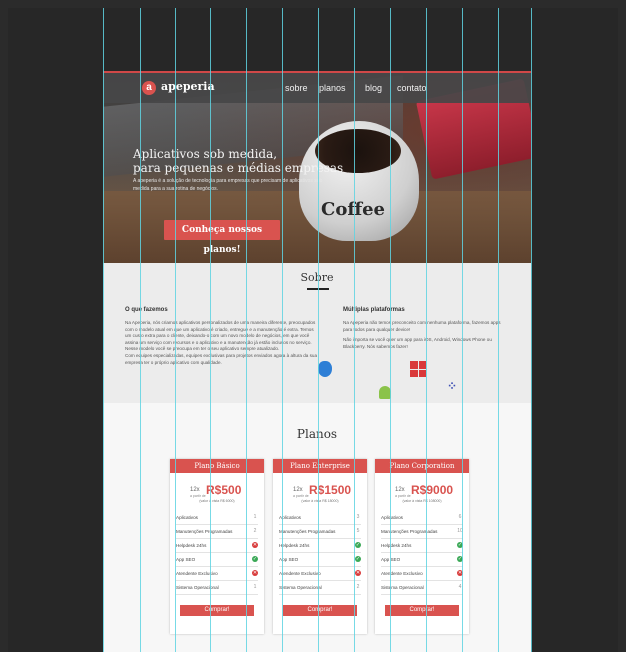 This screenshot has height=652, width=626. Describe the element at coordinates (418, 369) in the screenshot. I see `windows-icon` at that location.